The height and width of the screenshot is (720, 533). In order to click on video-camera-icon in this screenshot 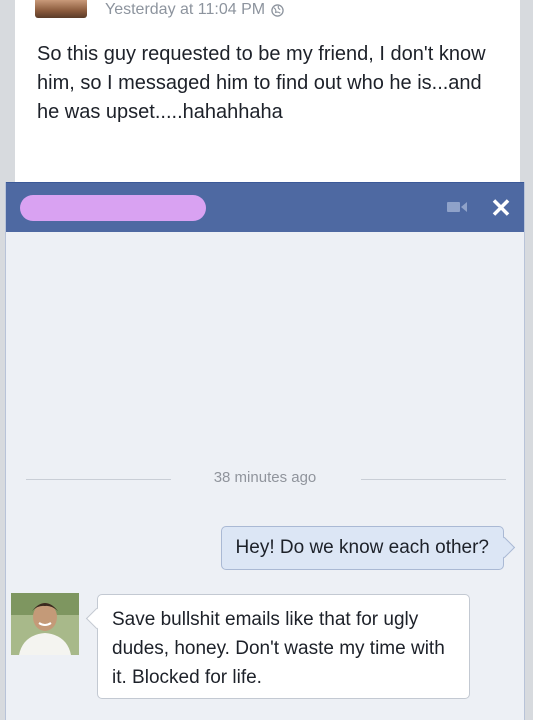, I will do `click(457, 207)`.